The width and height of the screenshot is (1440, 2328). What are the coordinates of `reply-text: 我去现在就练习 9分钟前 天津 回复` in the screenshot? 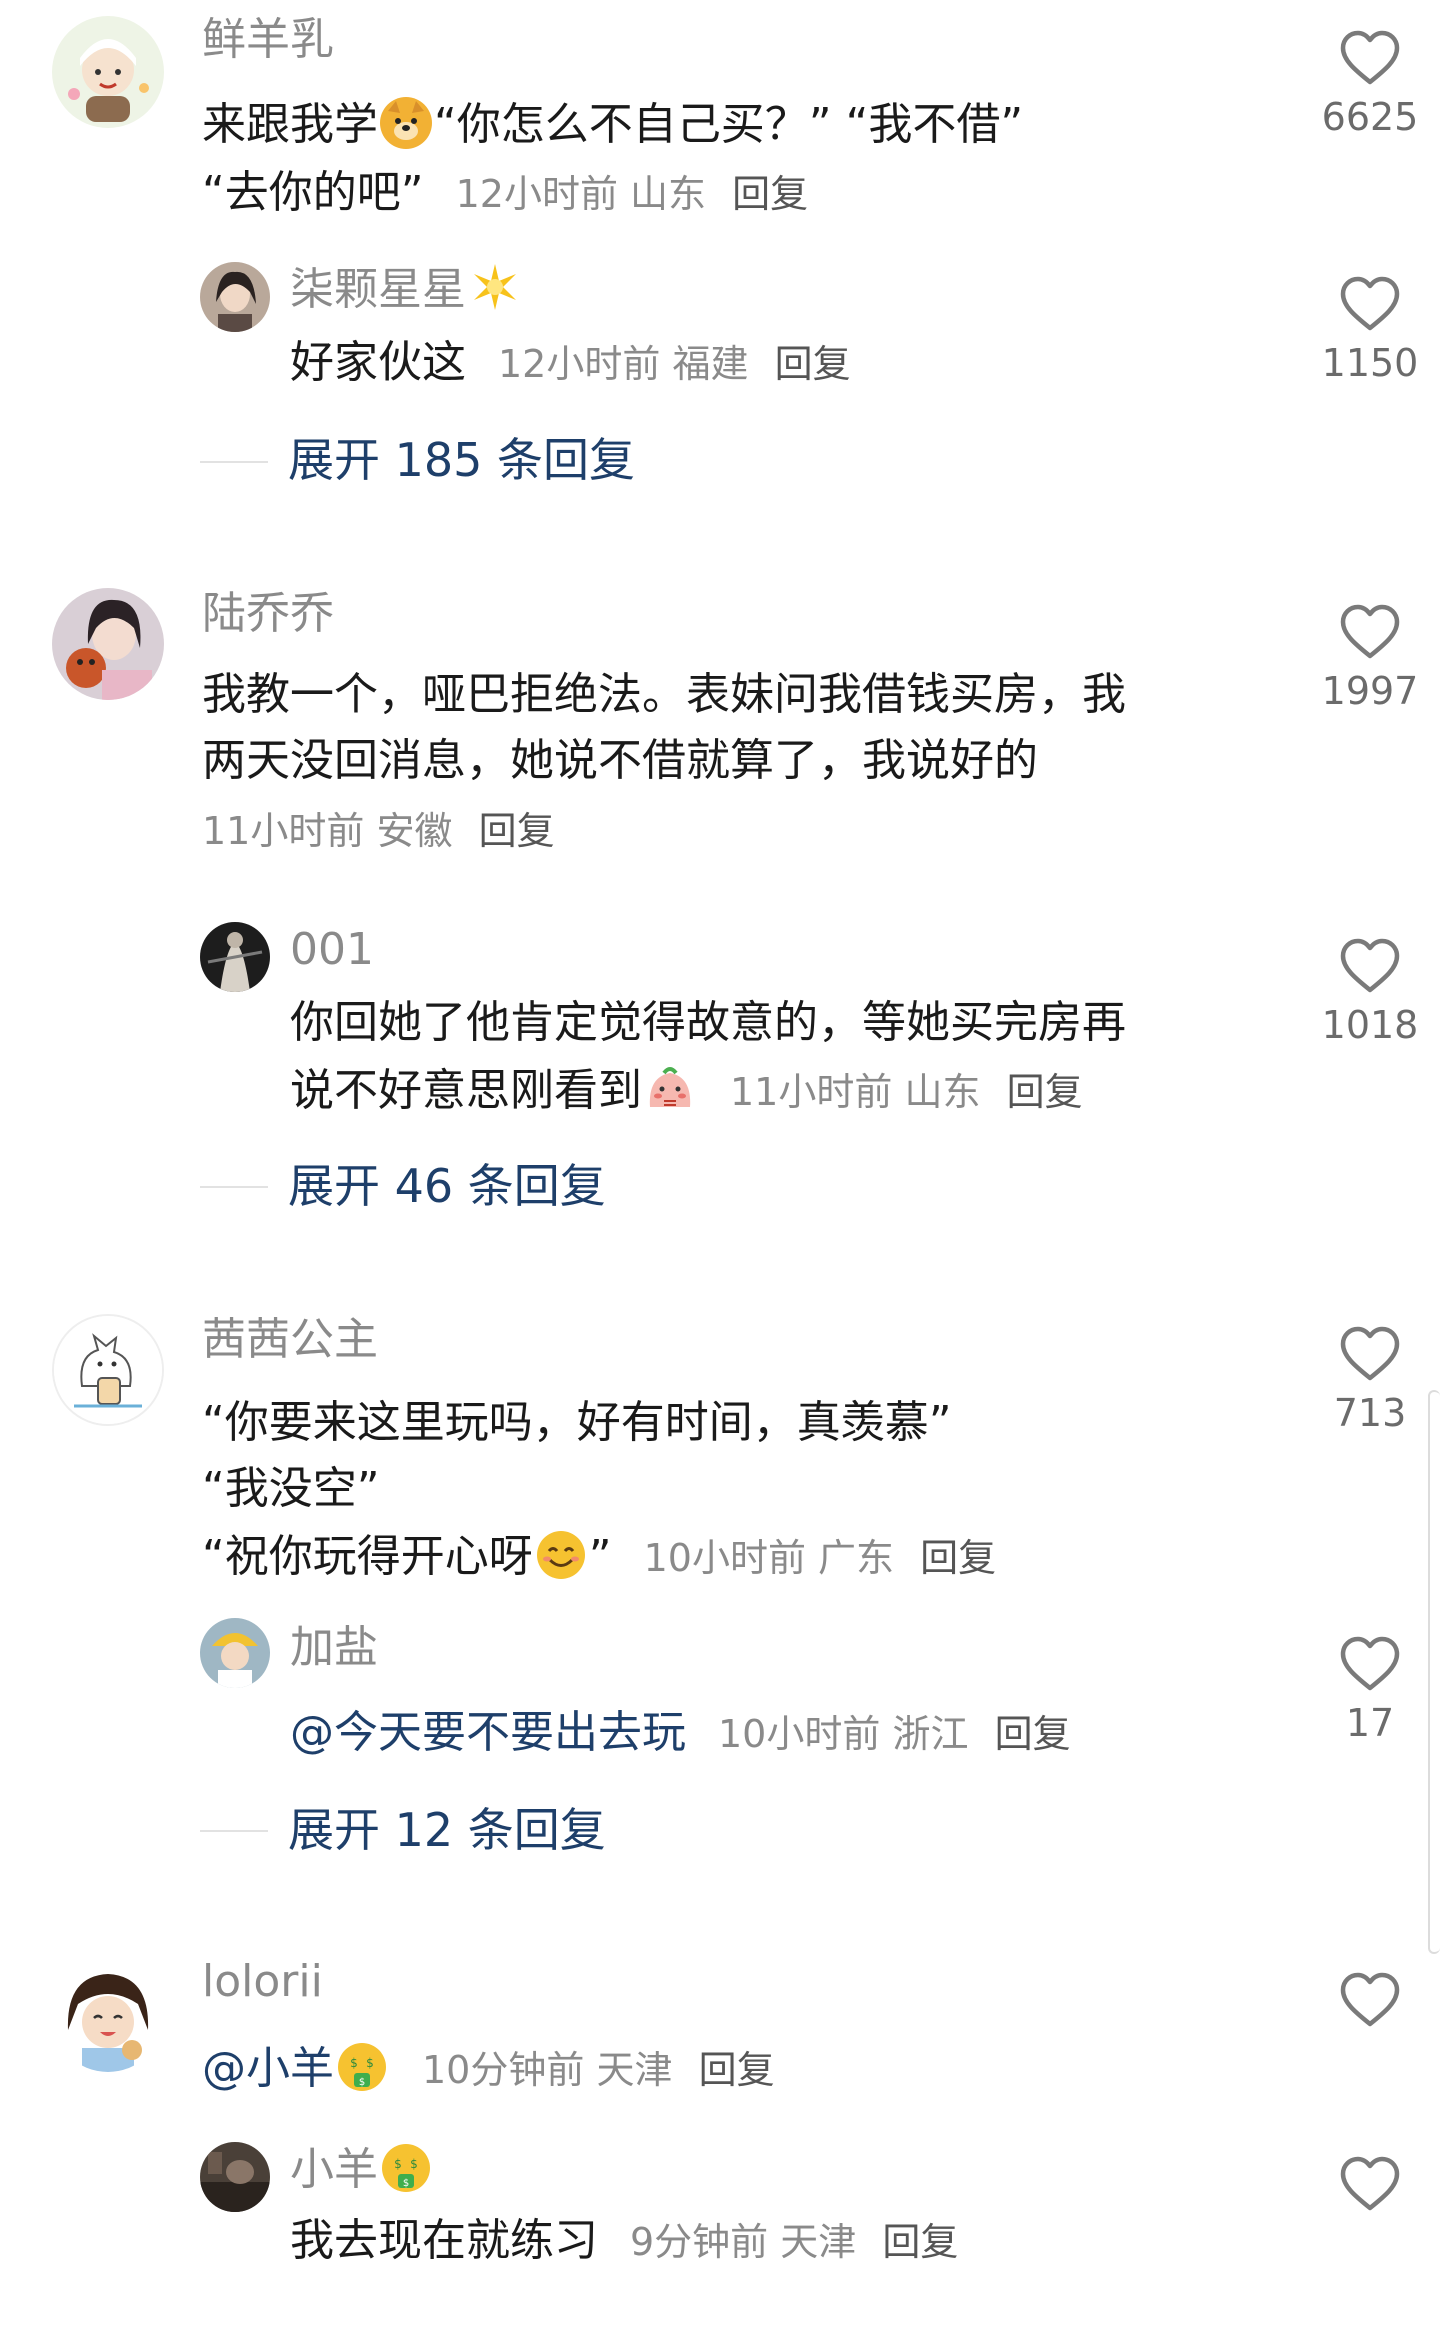 It's located at (624, 2240).